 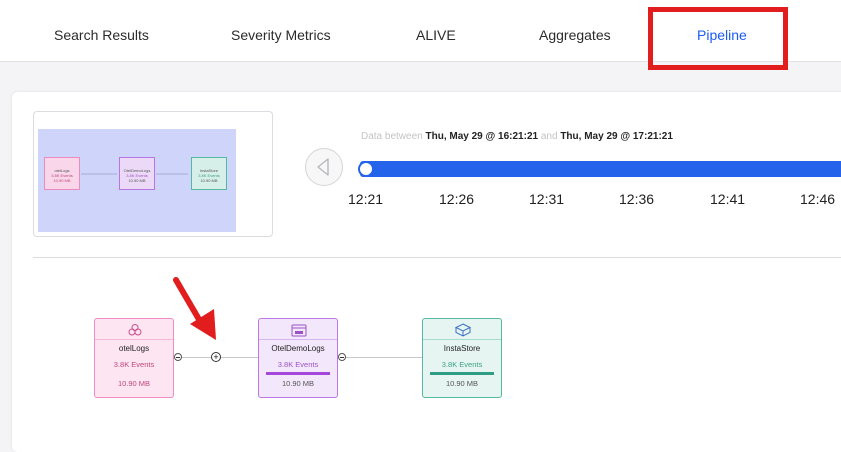 I want to click on section-divider, so click(x=437, y=257).